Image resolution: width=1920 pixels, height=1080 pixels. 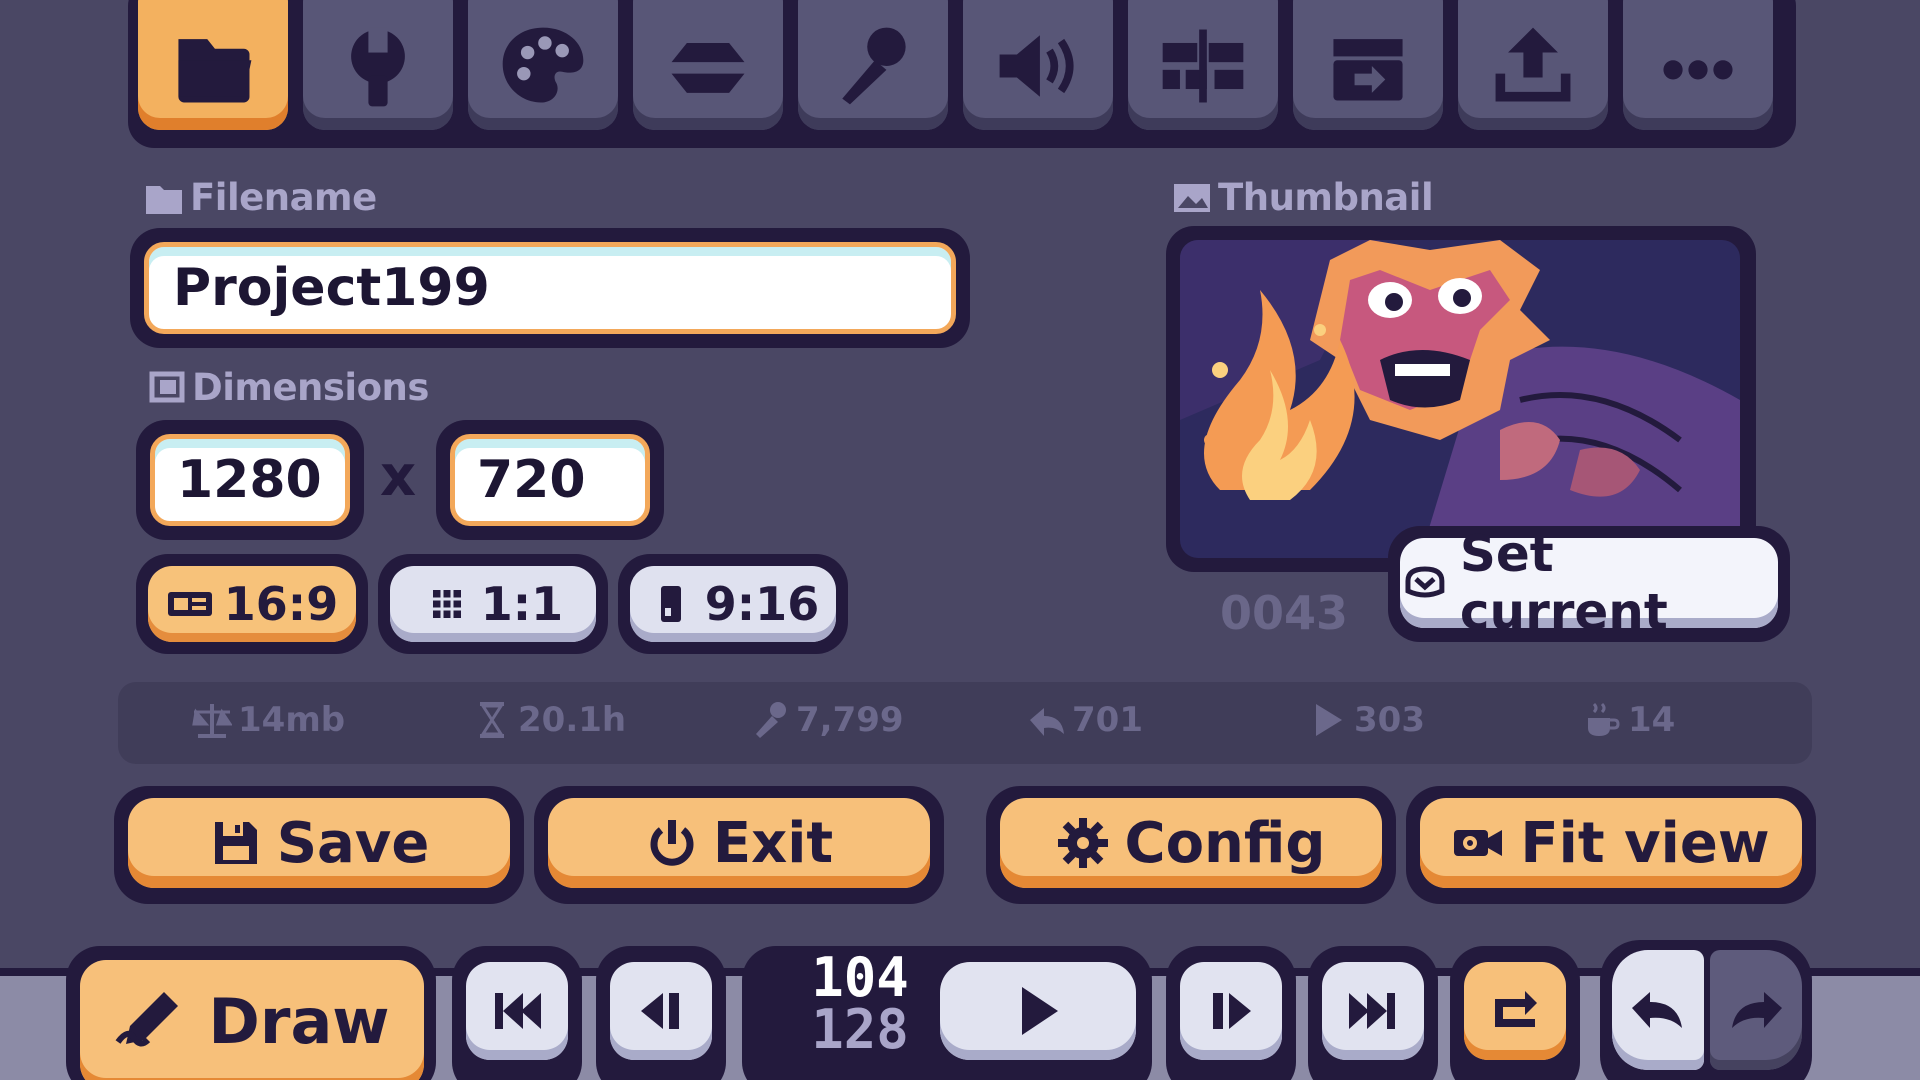 I want to click on wrench-icon, so click(x=378, y=67).